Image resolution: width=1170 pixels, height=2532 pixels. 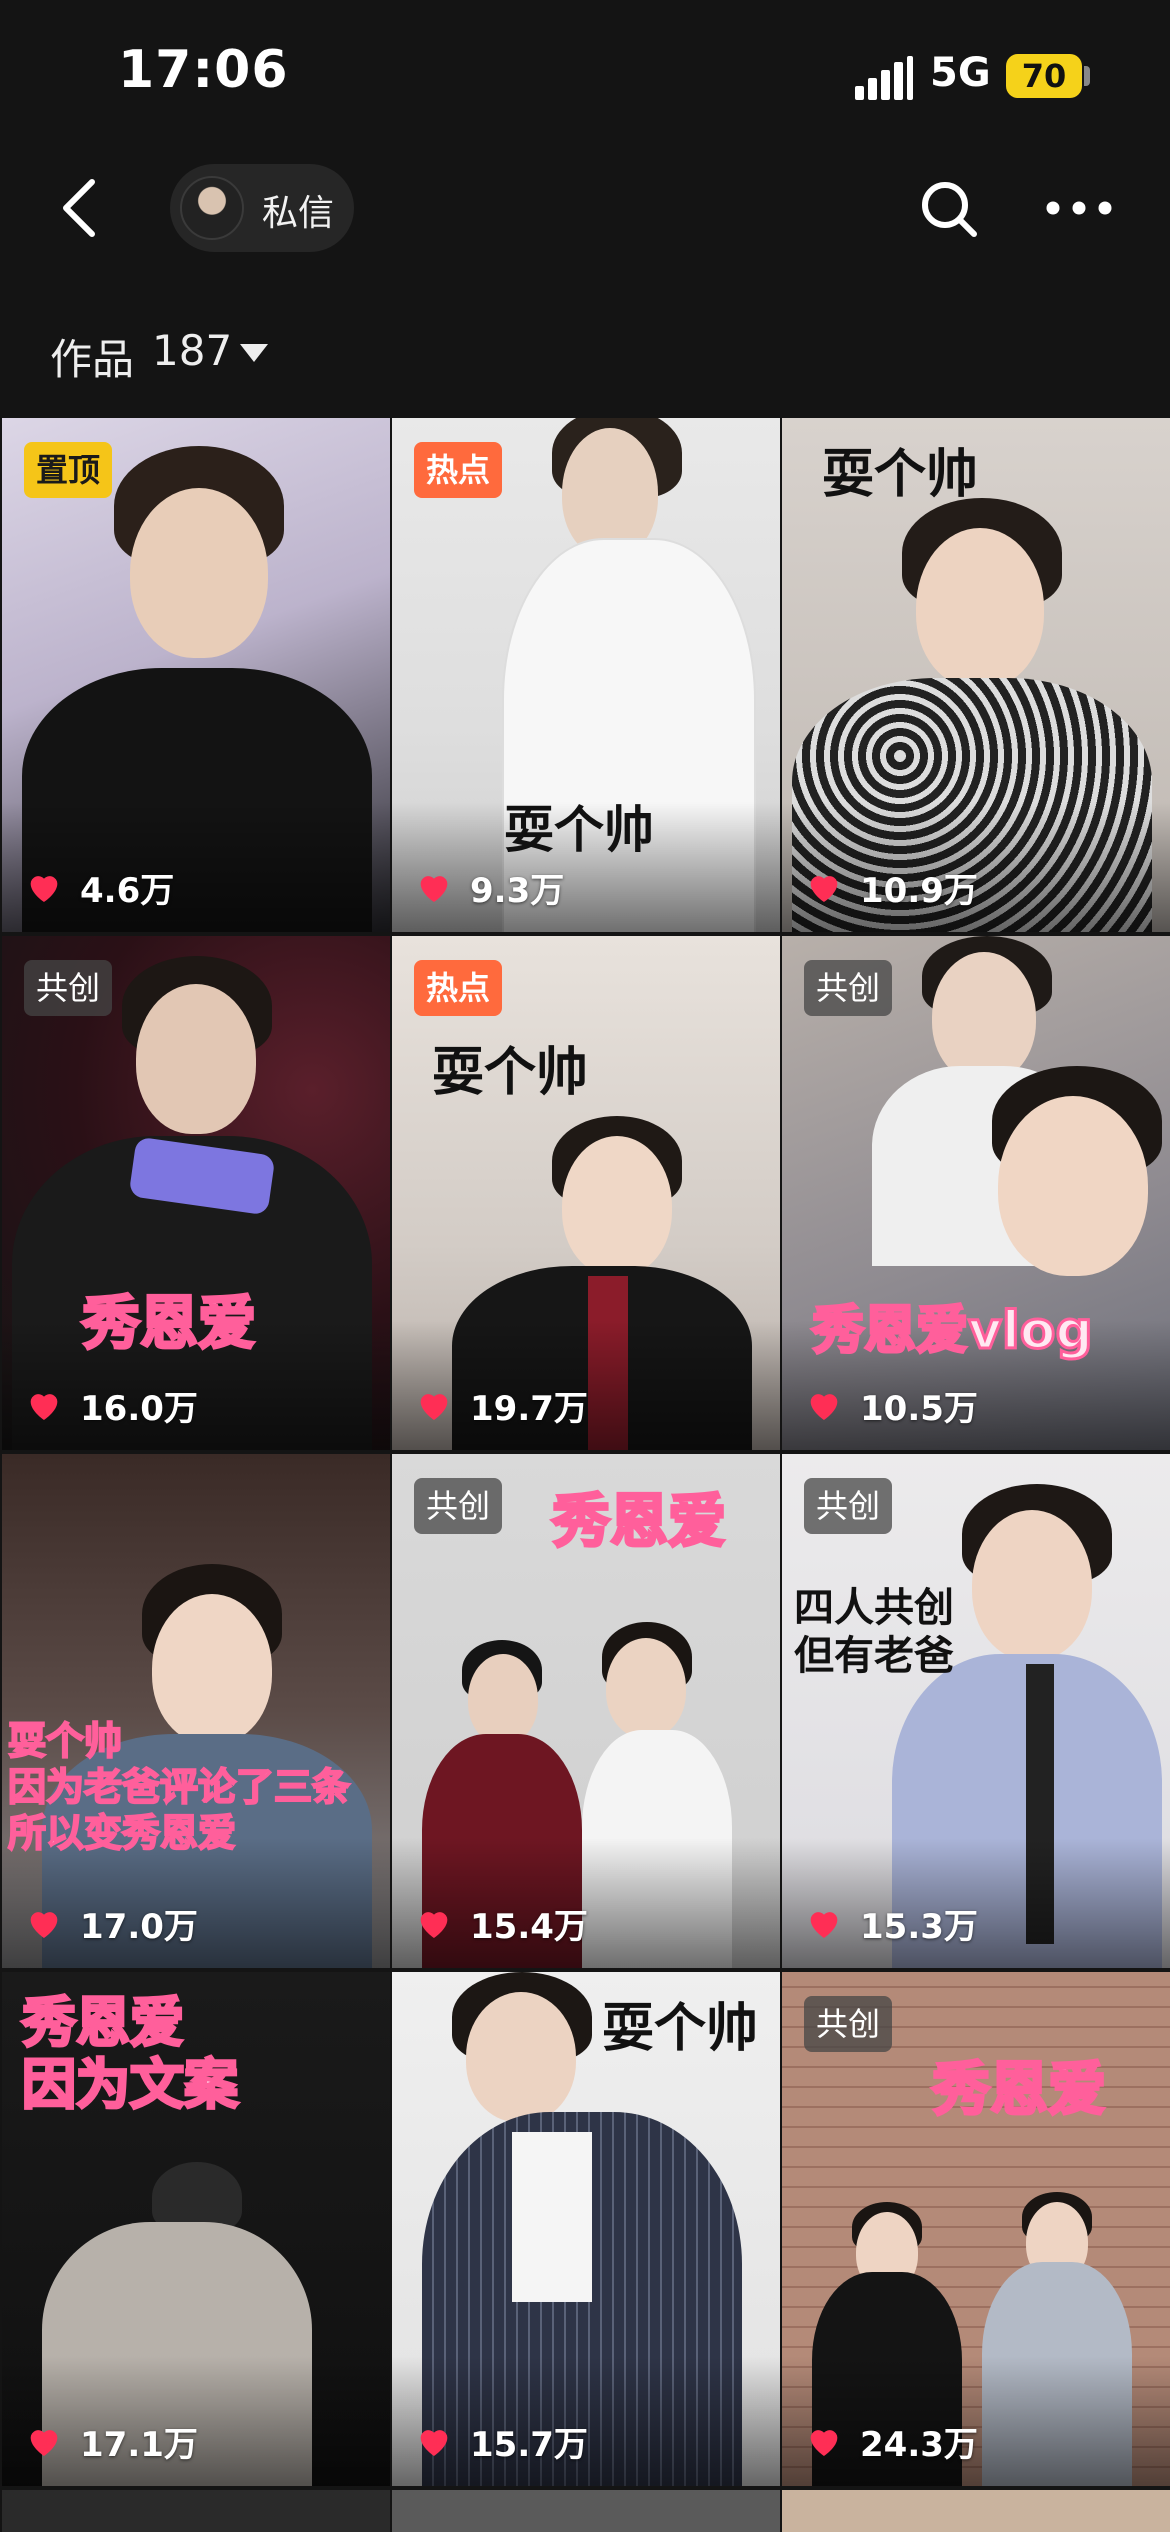 I want to click on works-count: 187, so click(x=192, y=350).